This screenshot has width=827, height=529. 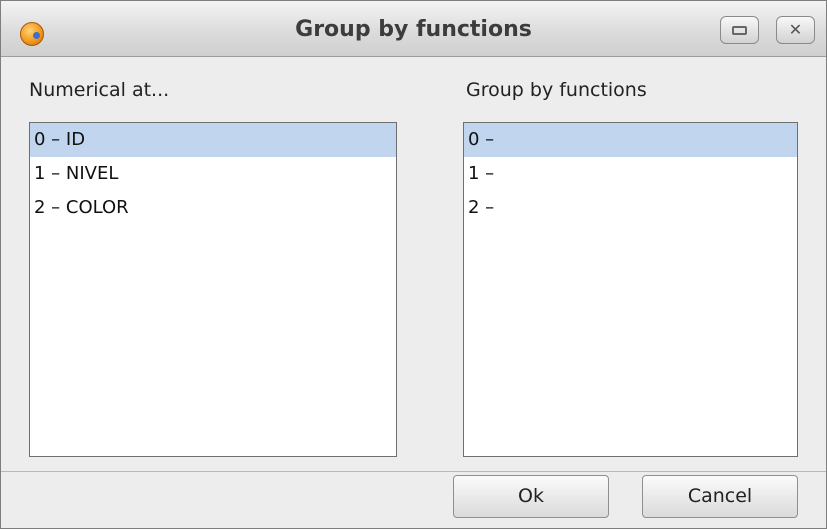 I want to click on close-icon: ✕, so click(x=795, y=29).